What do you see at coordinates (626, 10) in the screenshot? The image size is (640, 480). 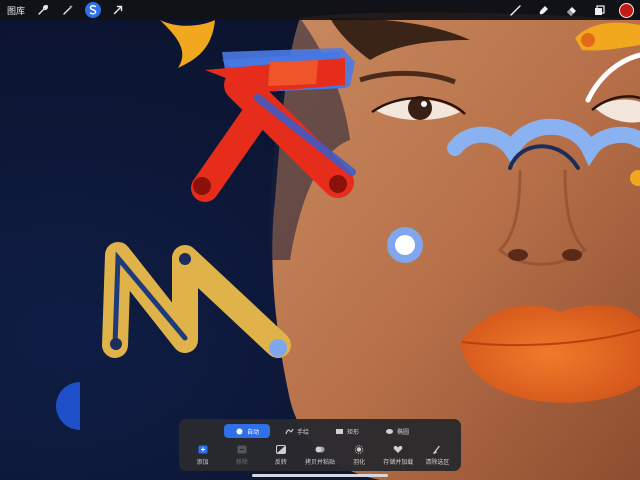 I see `color-picker-swatch` at bounding box center [626, 10].